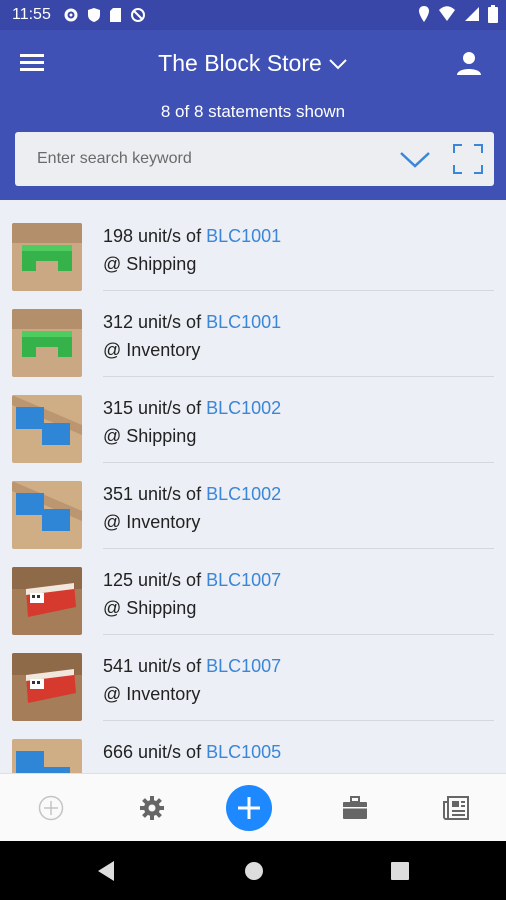 This screenshot has width=506, height=900. I want to click on back-icon, so click(106, 871).